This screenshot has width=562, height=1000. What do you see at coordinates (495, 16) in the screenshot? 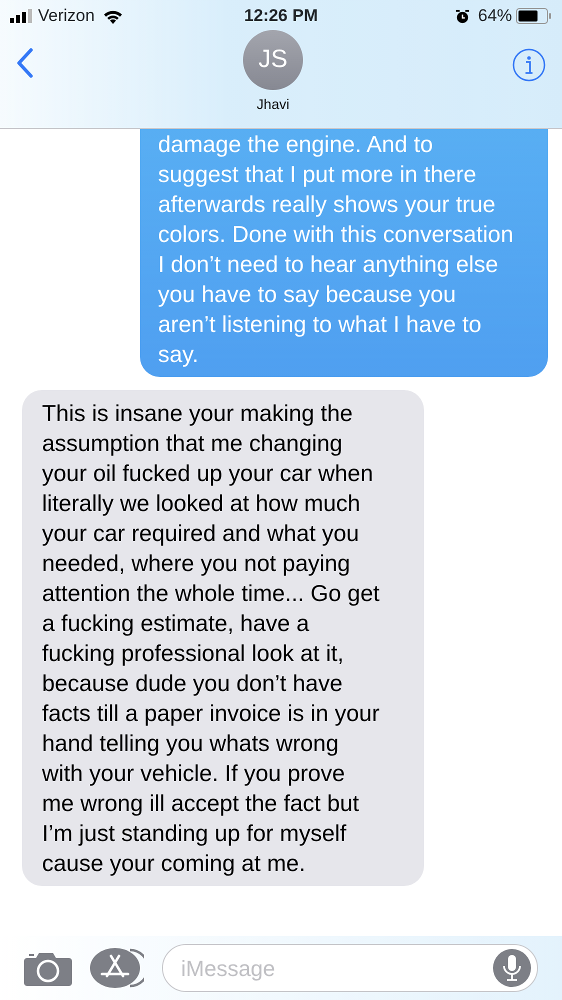
I see `battery-percent: 64%` at bounding box center [495, 16].